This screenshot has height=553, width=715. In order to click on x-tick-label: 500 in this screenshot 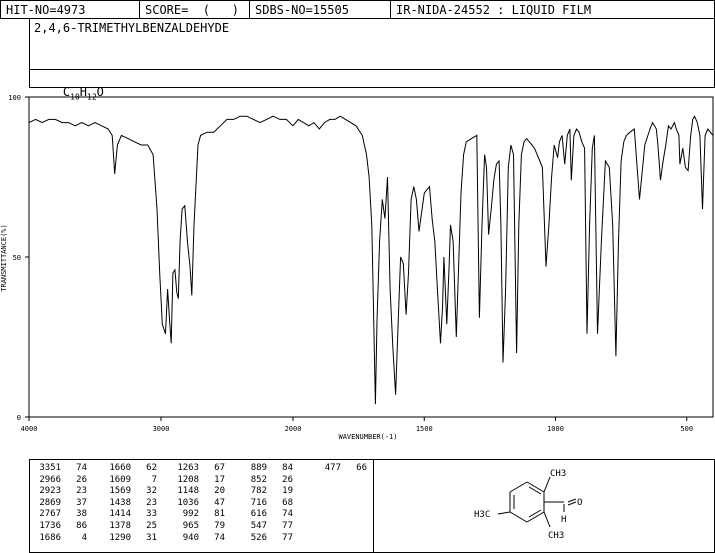, I will do `click(686, 429)`.